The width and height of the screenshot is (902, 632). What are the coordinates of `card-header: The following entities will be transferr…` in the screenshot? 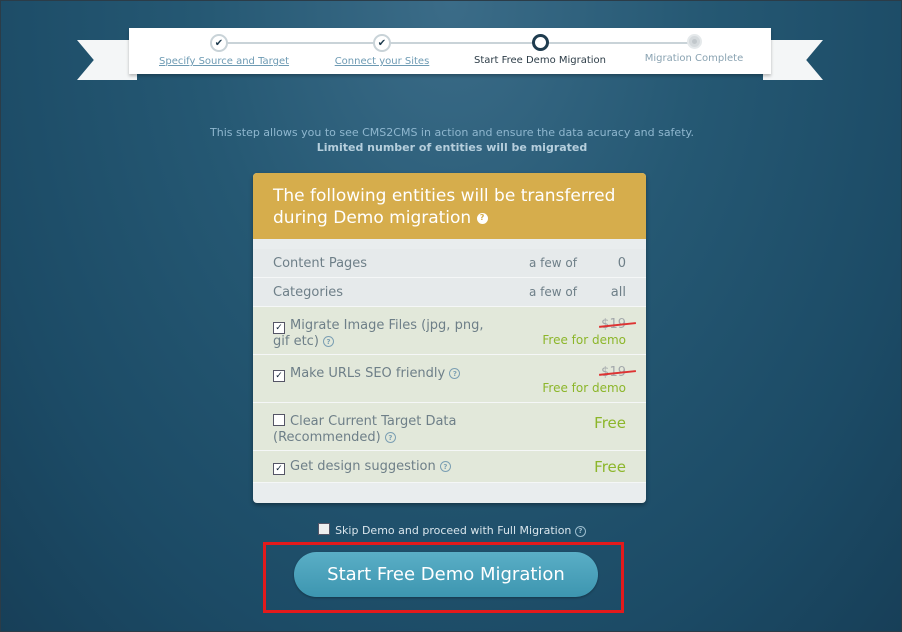 It's located at (449, 206).